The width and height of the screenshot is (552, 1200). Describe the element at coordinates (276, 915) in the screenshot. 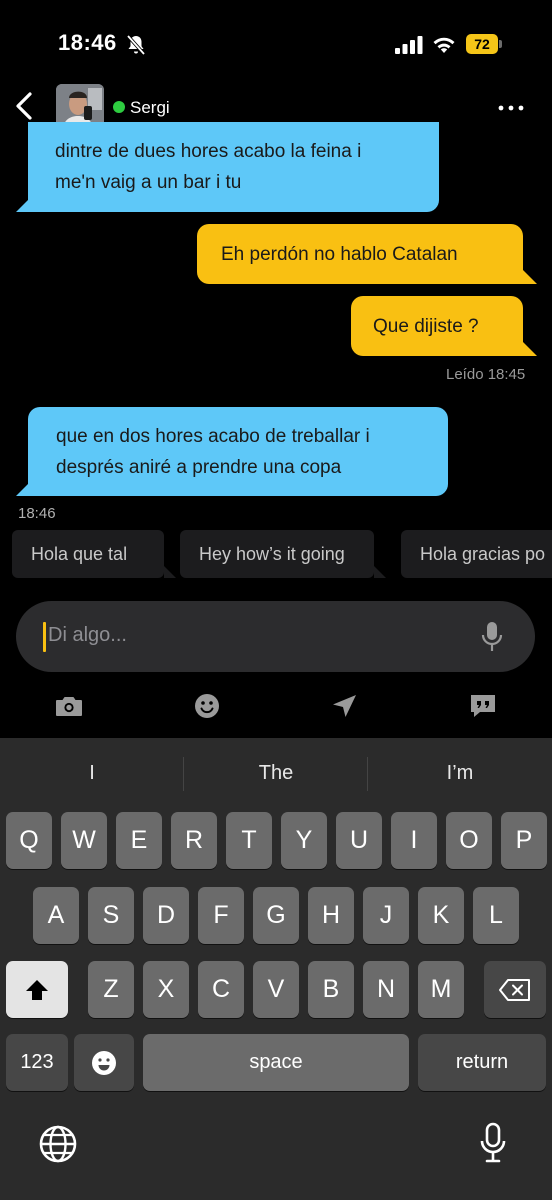

I see `key-g: G` at that location.